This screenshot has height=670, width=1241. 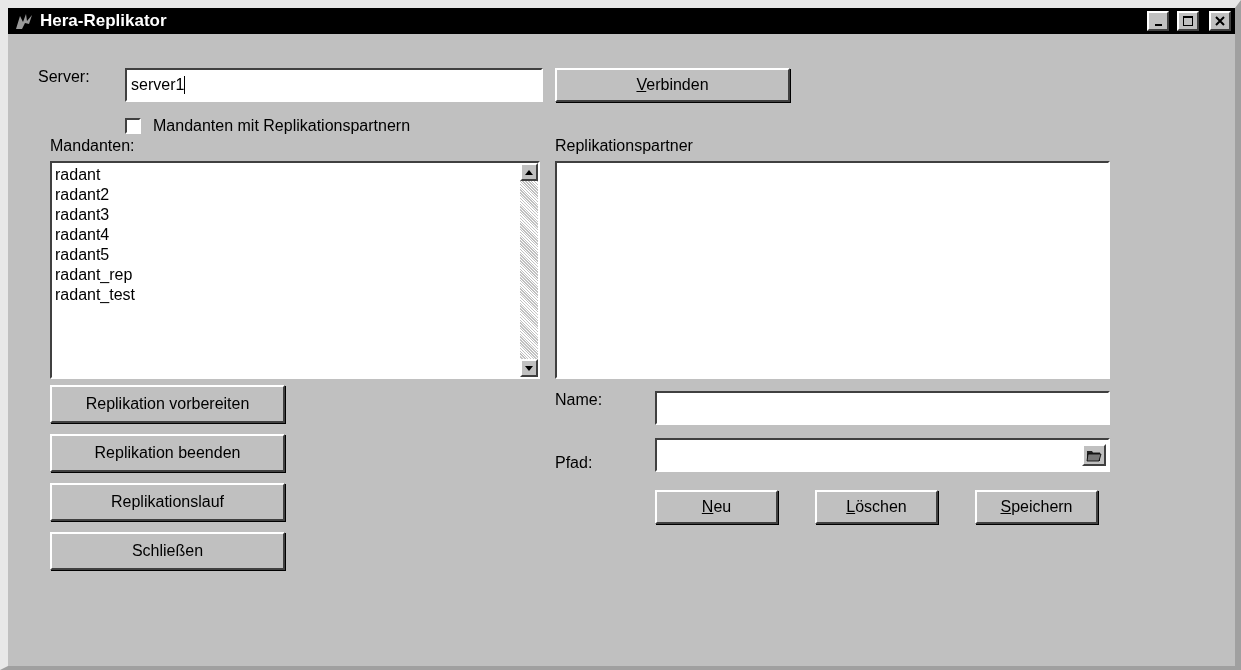 What do you see at coordinates (282, 126) in the screenshot?
I see `checkbox-label: Mandanten mit Replikationspartnern` at bounding box center [282, 126].